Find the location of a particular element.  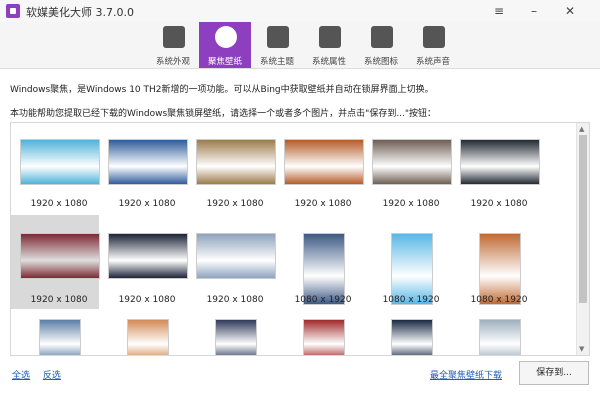

scroll-up-icon: ▲ is located at coordinates (581, 129).